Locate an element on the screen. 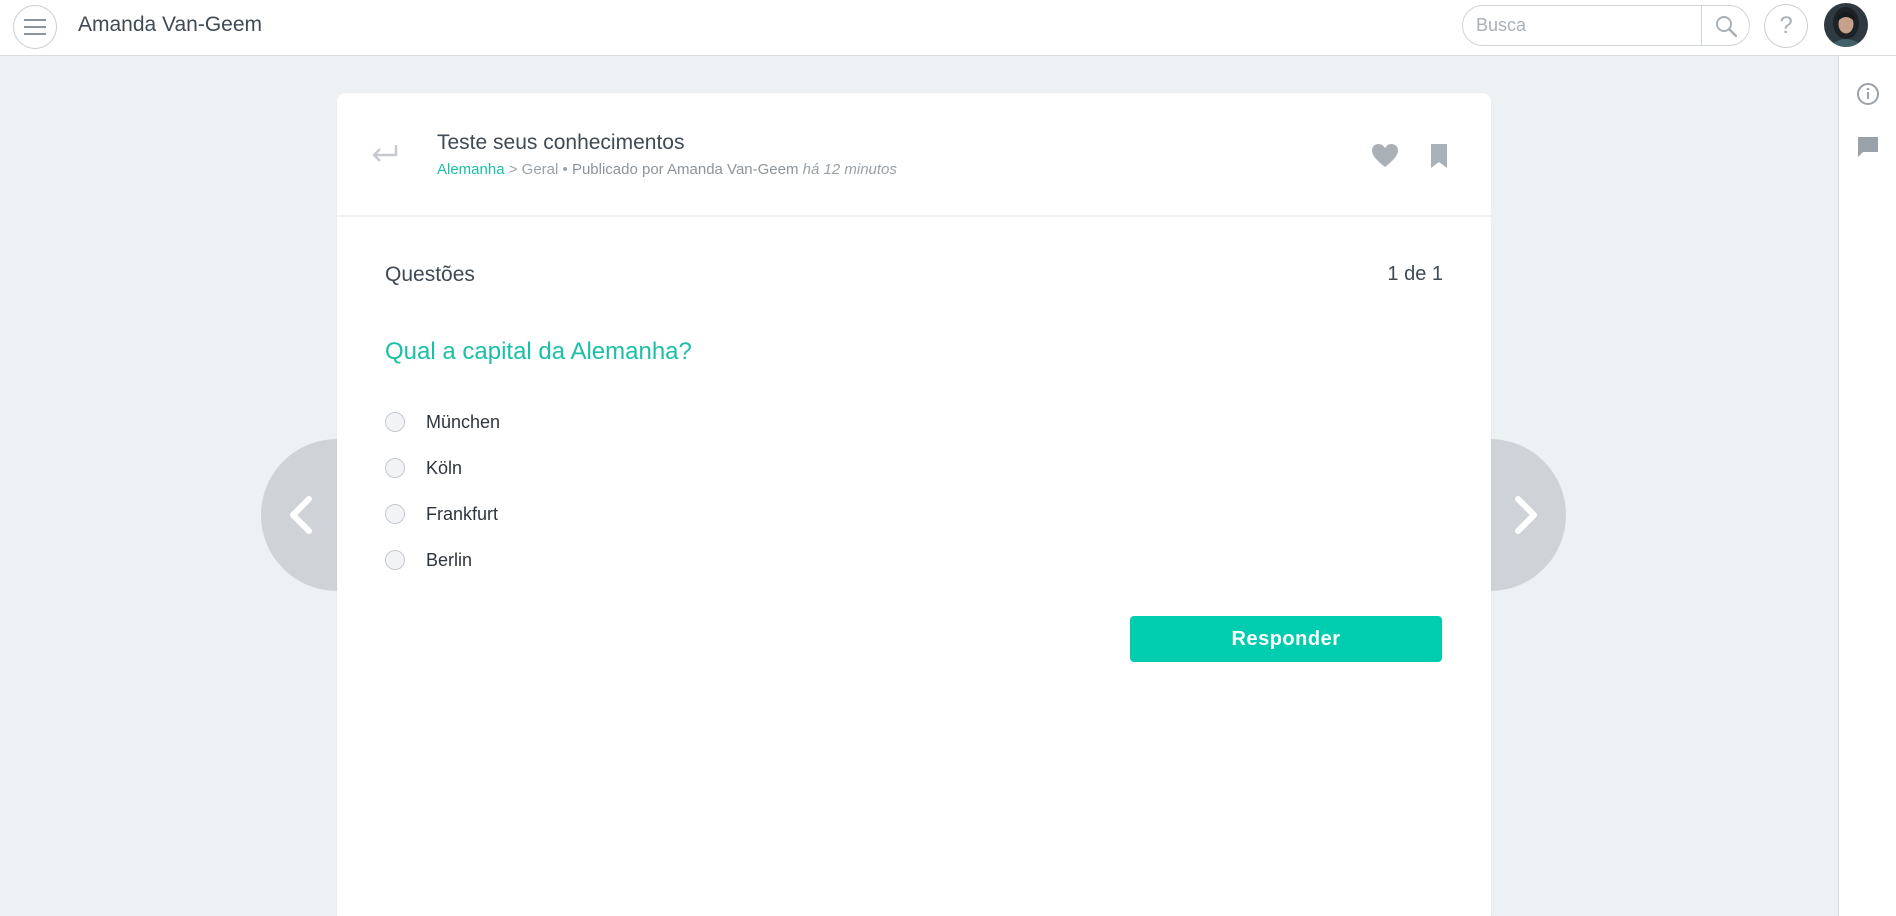 This screenshot has height=916, width=1896. breadcrumb-category: Alemanha is located at coordinates (471, 169).